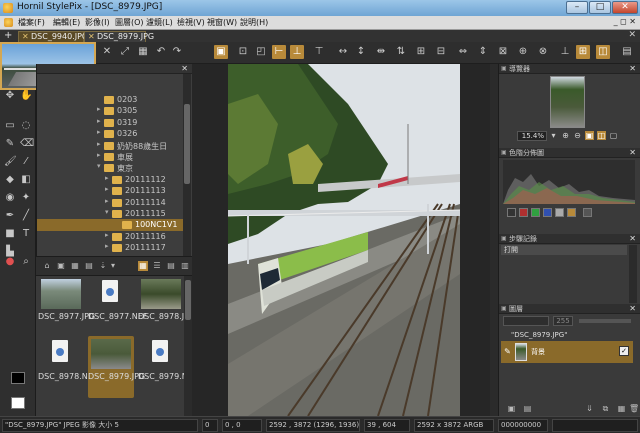 The height and width of the screenshot is (433, 640). I want to click on text-tool-icon: T, so click(26, 234).